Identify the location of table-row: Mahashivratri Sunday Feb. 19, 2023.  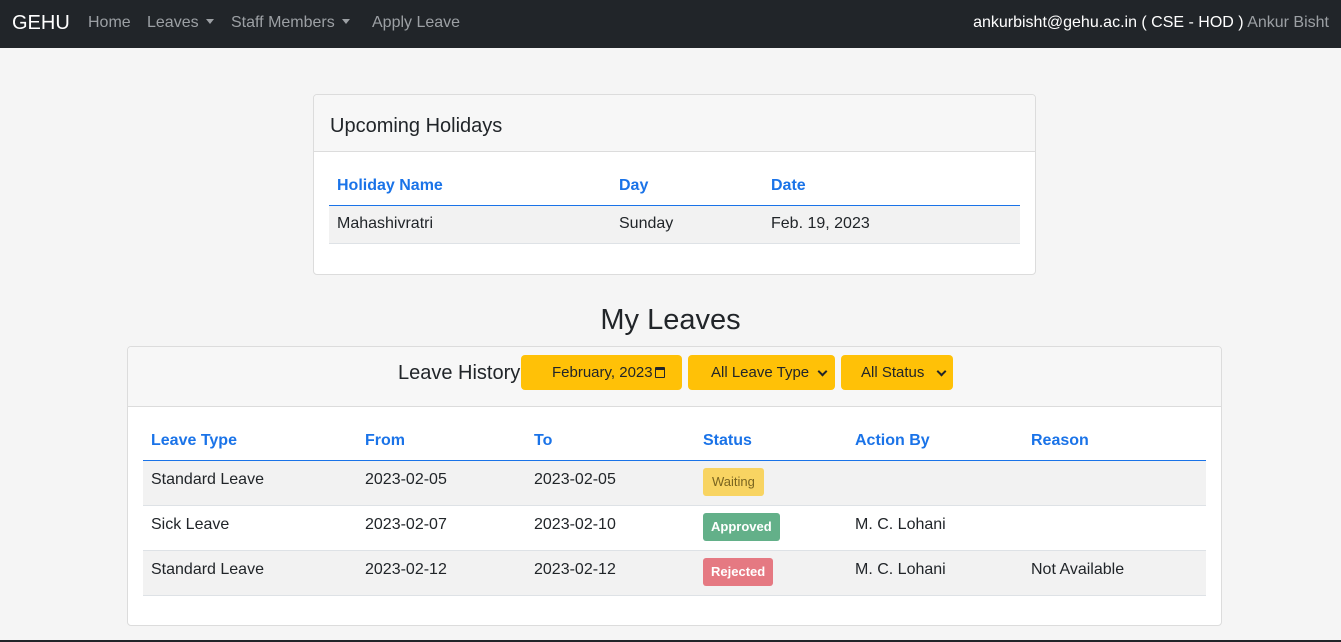
(674, 224).